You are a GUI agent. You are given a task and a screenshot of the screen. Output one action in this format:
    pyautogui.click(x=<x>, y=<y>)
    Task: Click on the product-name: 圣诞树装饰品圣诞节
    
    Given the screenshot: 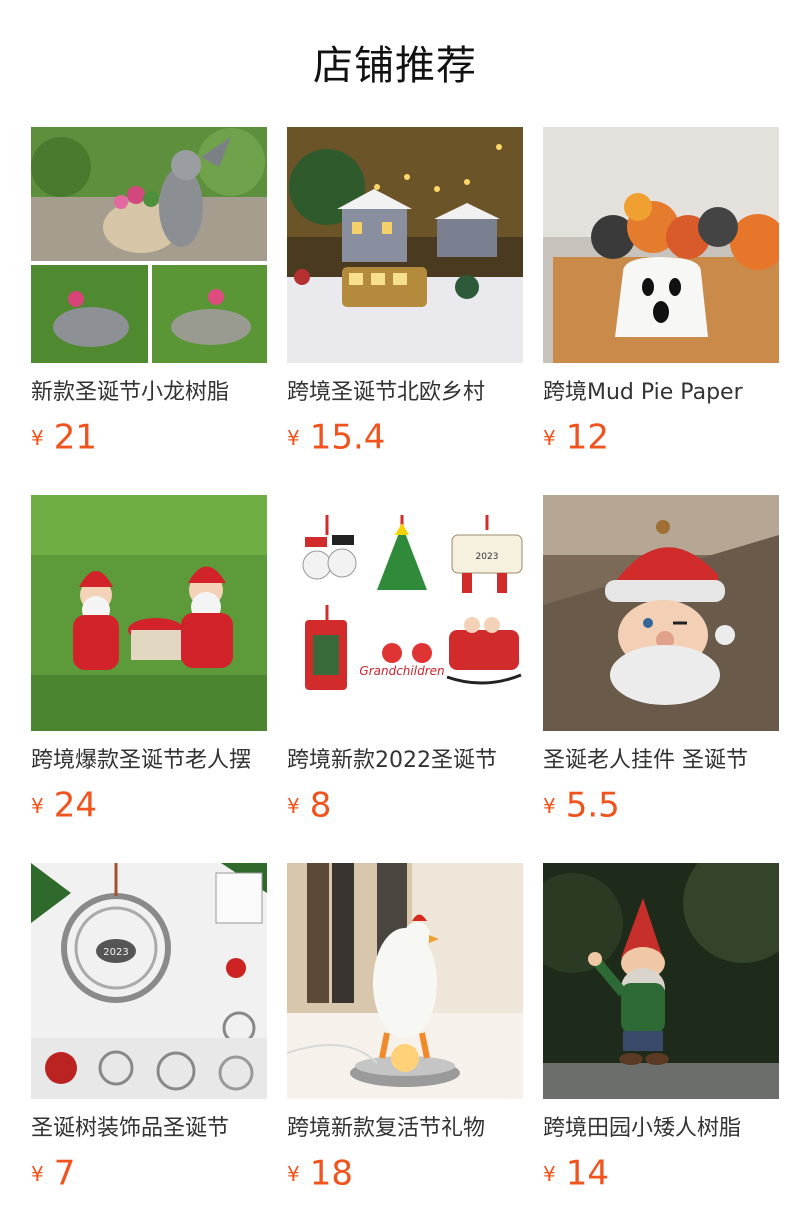 What is the action you would take?
    pyautogui.click(x=149, y=1129)
    